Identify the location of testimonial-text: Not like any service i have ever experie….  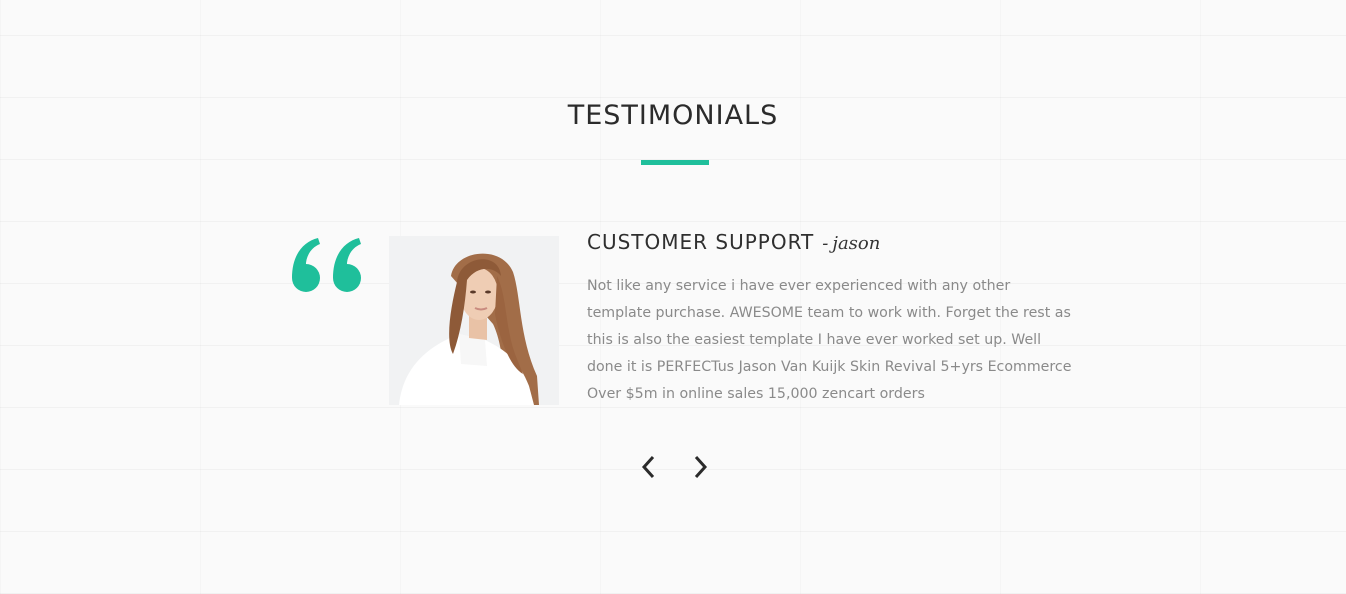
(829, 340).